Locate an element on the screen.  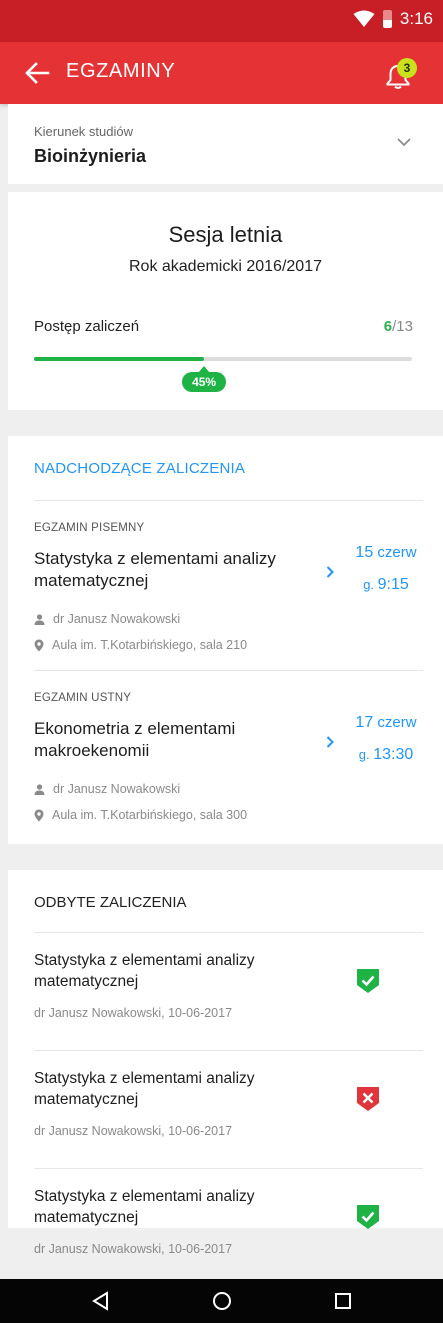
field-of-study-selector: Kierunek studiów Bioinżynieria is located at coordinates (225, 144).